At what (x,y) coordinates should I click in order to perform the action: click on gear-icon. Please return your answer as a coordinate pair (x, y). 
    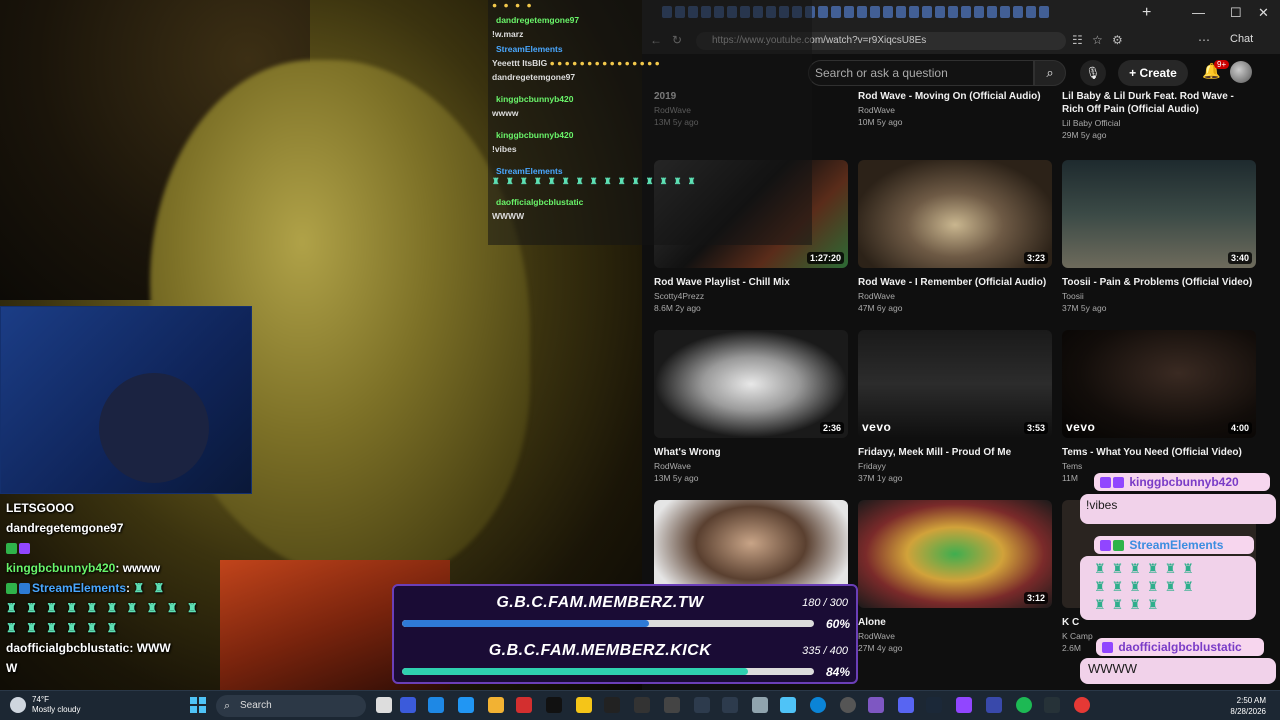
    Looking at the image, I should click on (760, 705).